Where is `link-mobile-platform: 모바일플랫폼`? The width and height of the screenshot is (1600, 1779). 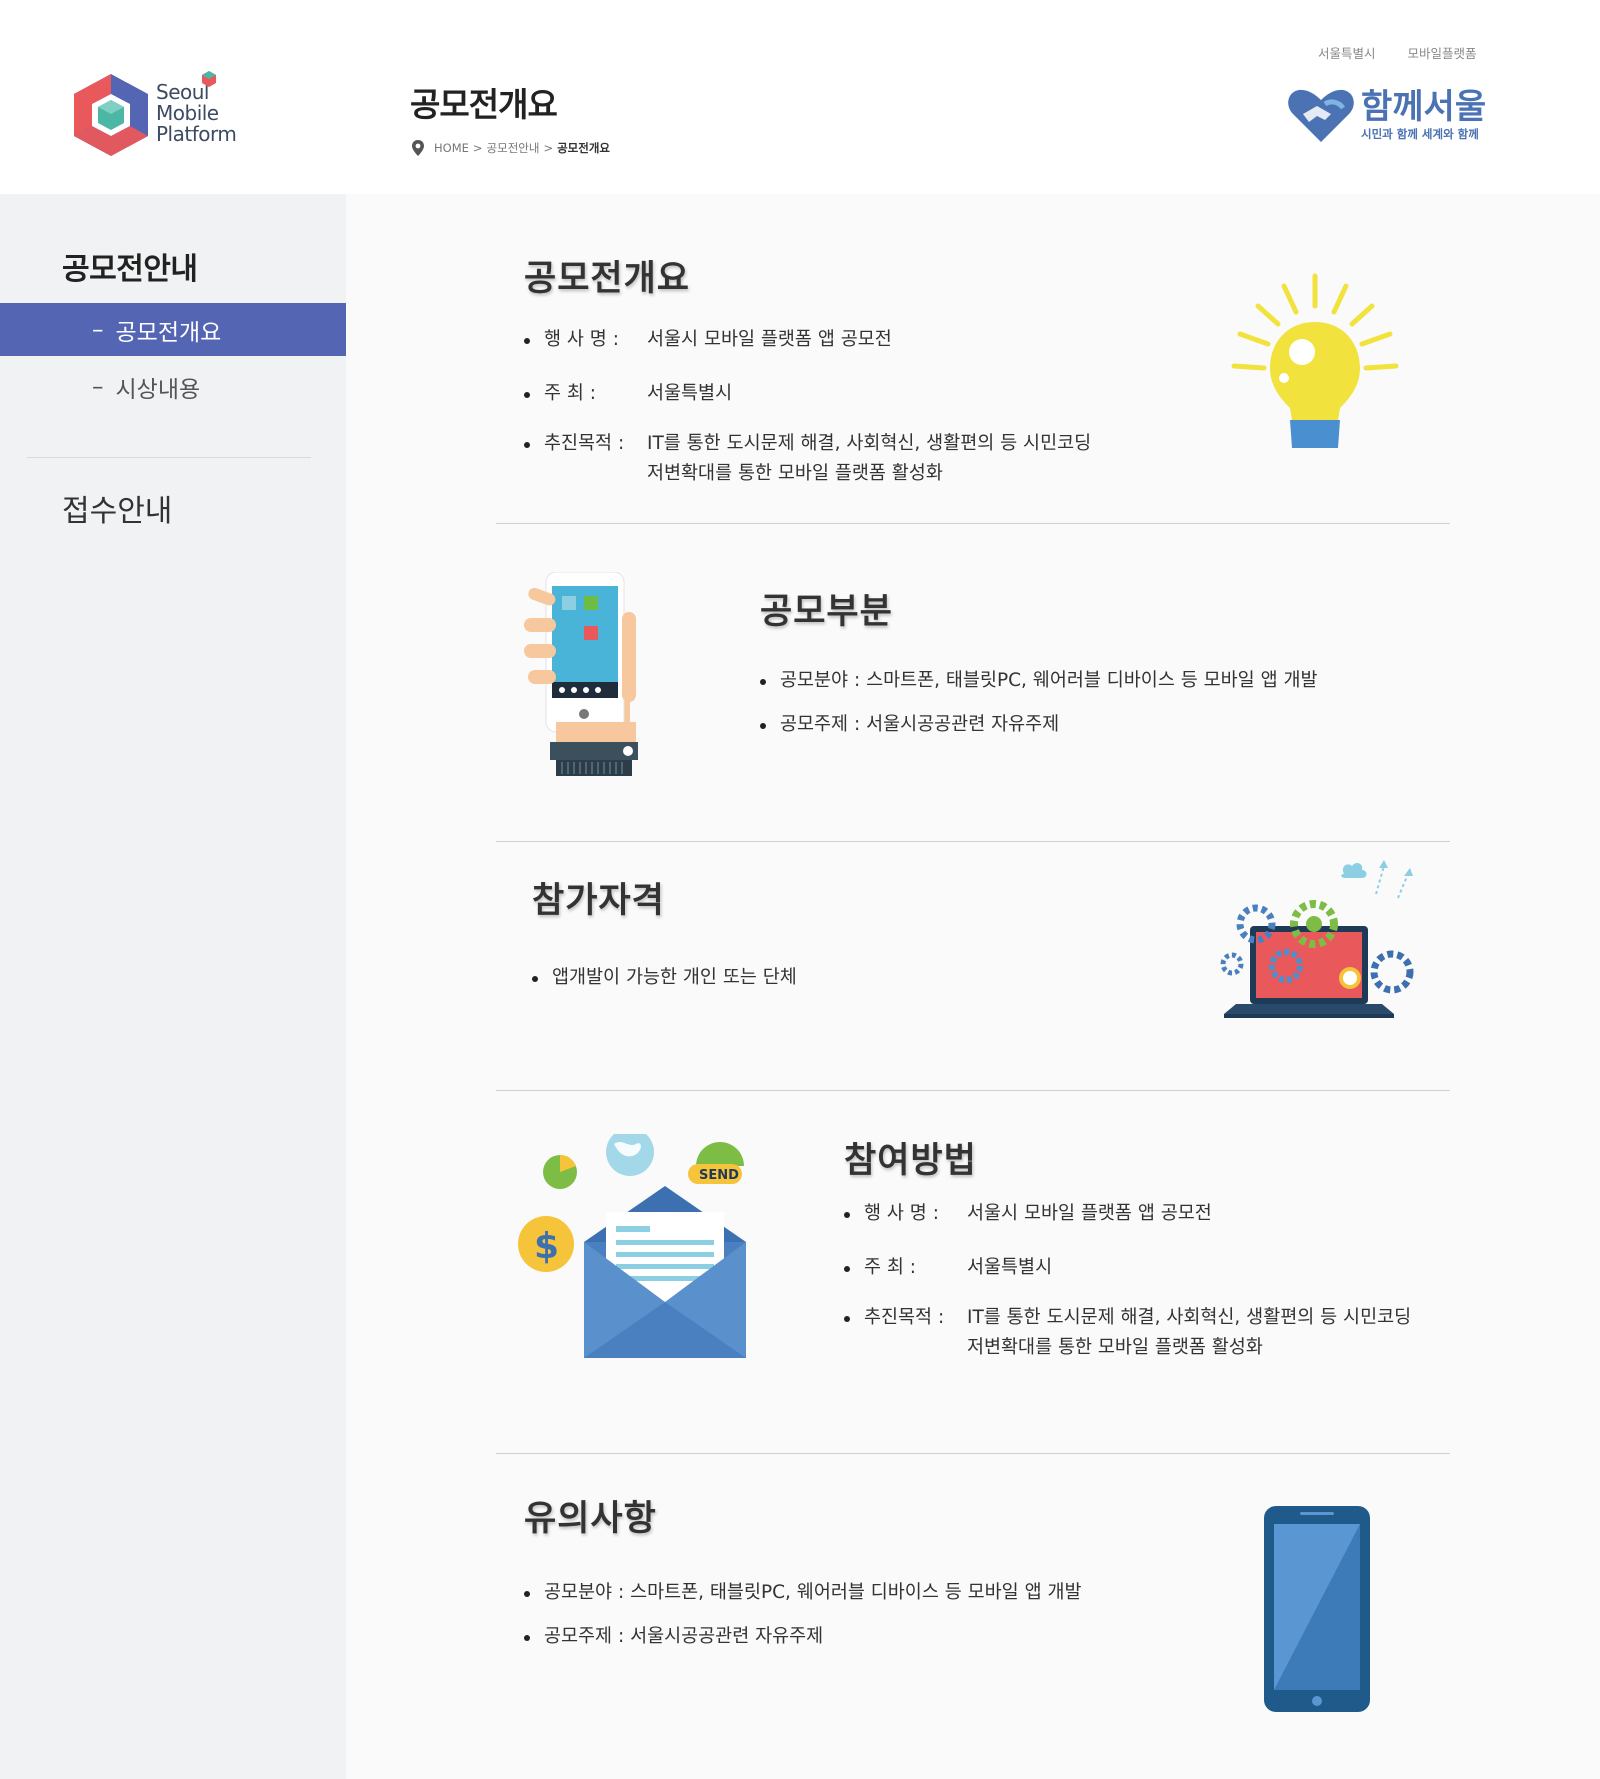
link-mobile-platform: 모바일플랫폼 is located at coordinates (1442, 52).